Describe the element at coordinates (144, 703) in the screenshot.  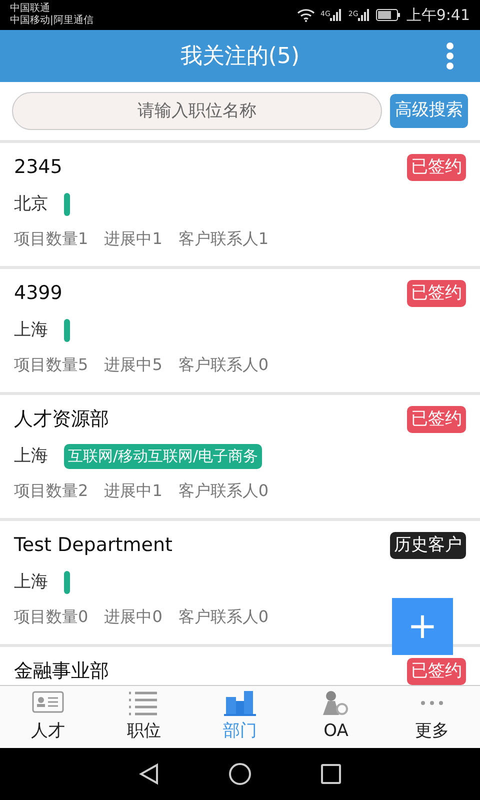
I see `list-icon` at that location.